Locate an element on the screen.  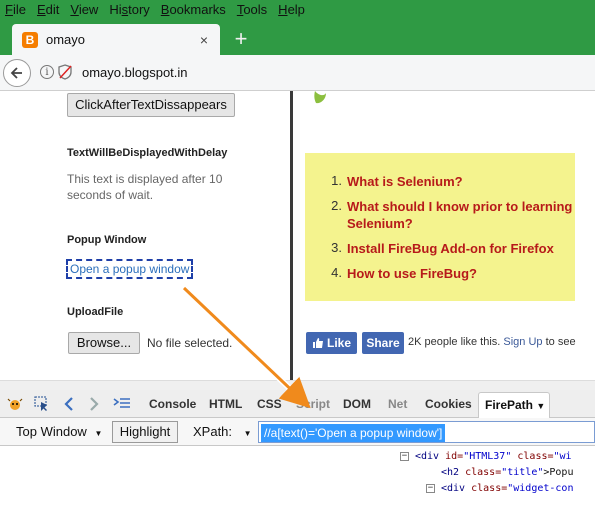
xpath-selector-dropdown: XPath: ▼ is located at coordinates (225, 433).